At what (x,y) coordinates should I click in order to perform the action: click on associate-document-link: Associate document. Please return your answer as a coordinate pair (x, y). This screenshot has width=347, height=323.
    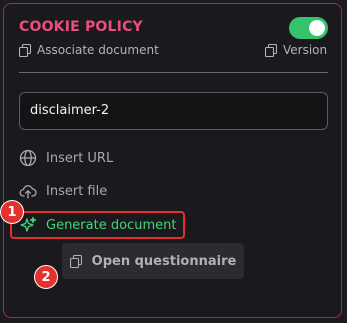
    Looking at the image, I should click on (89, 50).